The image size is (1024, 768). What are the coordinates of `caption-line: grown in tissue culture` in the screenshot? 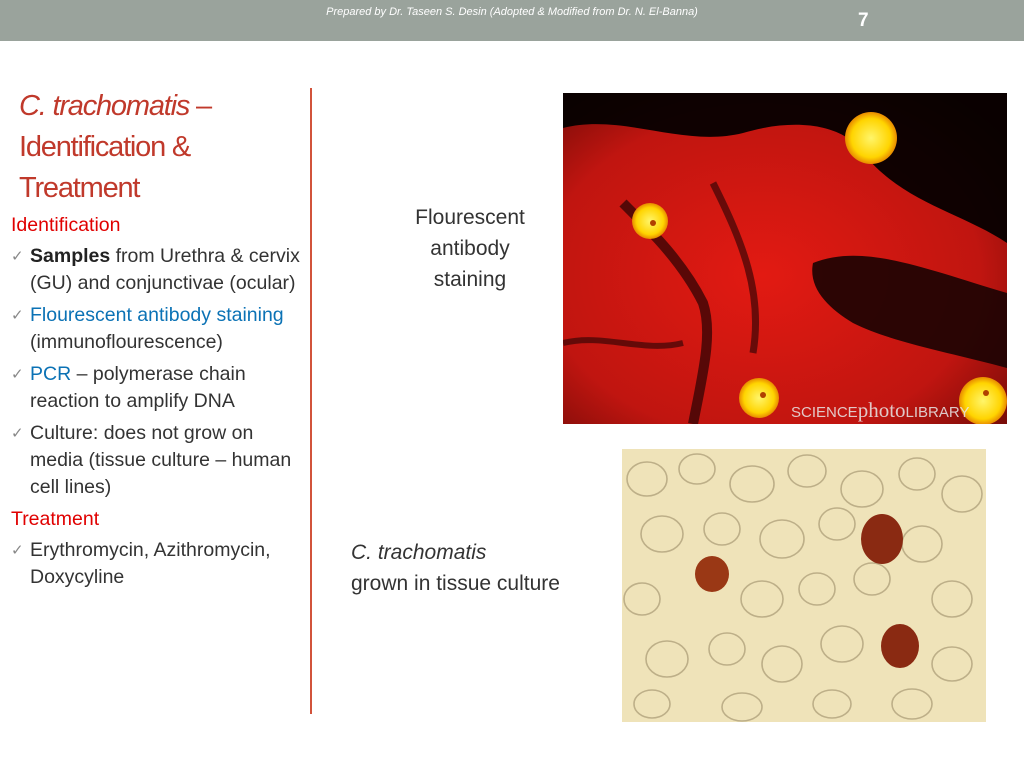 It's located at (455, 583).